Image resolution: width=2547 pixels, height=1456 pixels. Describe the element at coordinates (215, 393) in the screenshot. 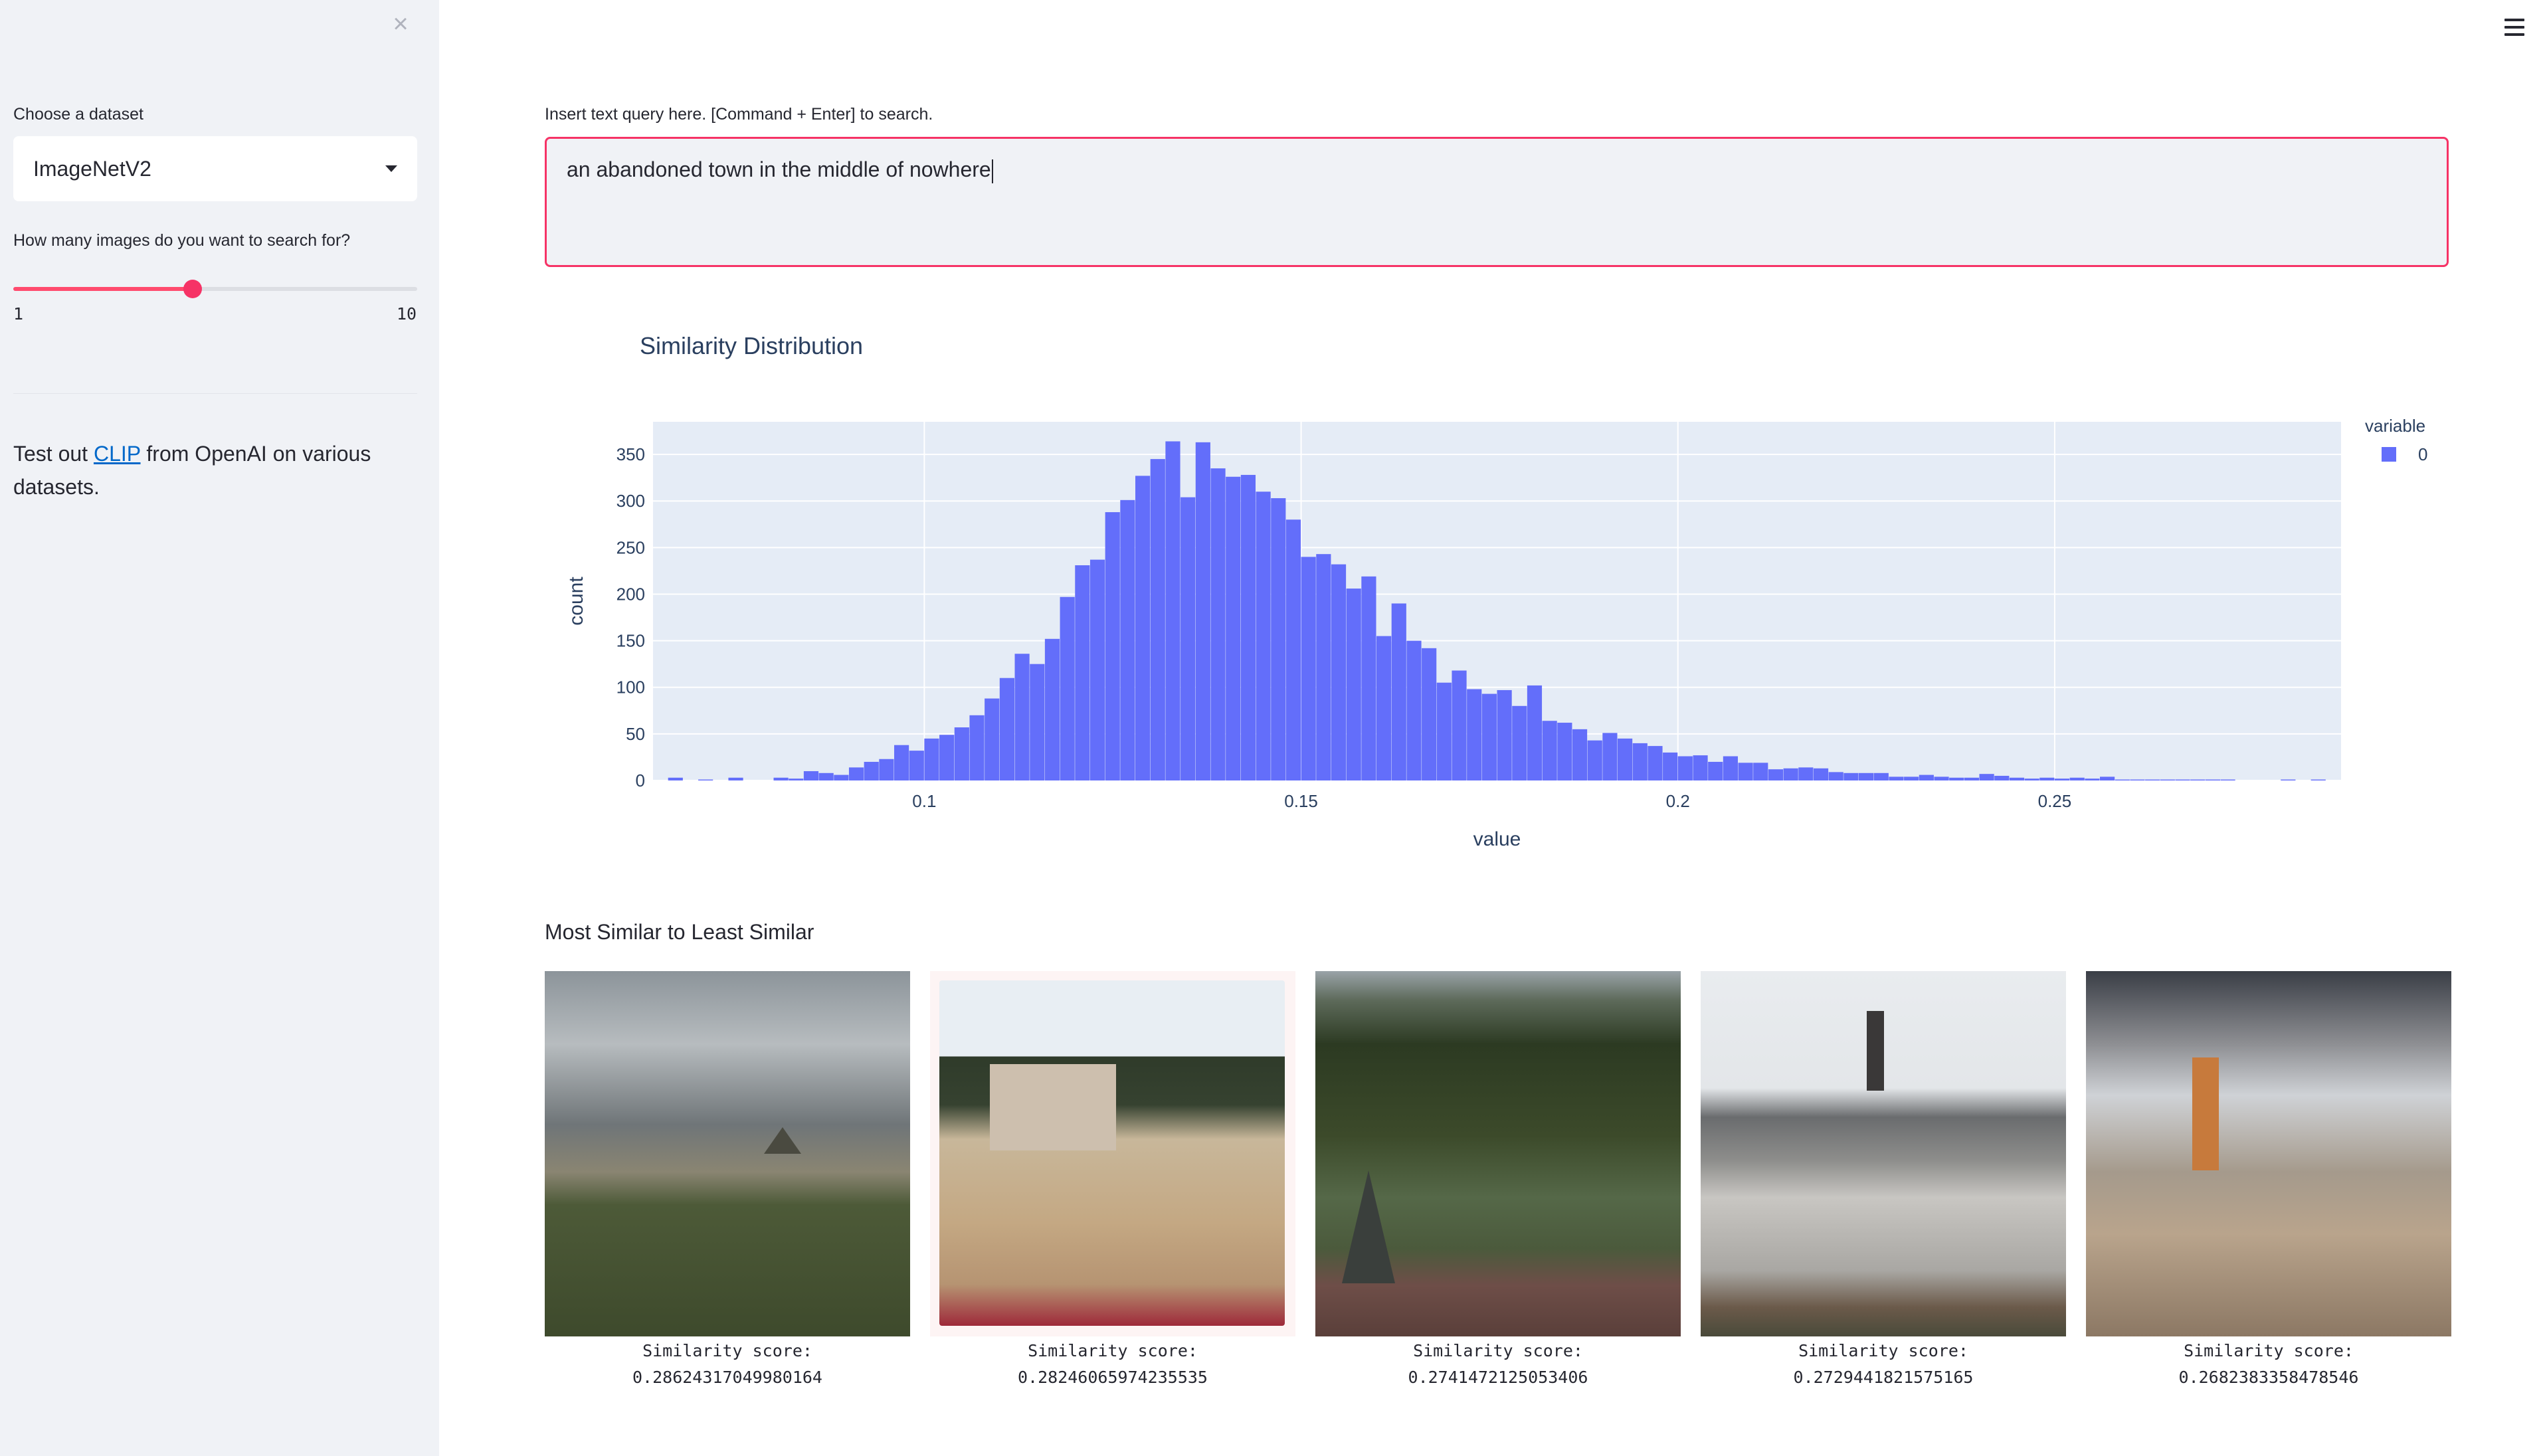

I see `sidebar-divider` at that location.